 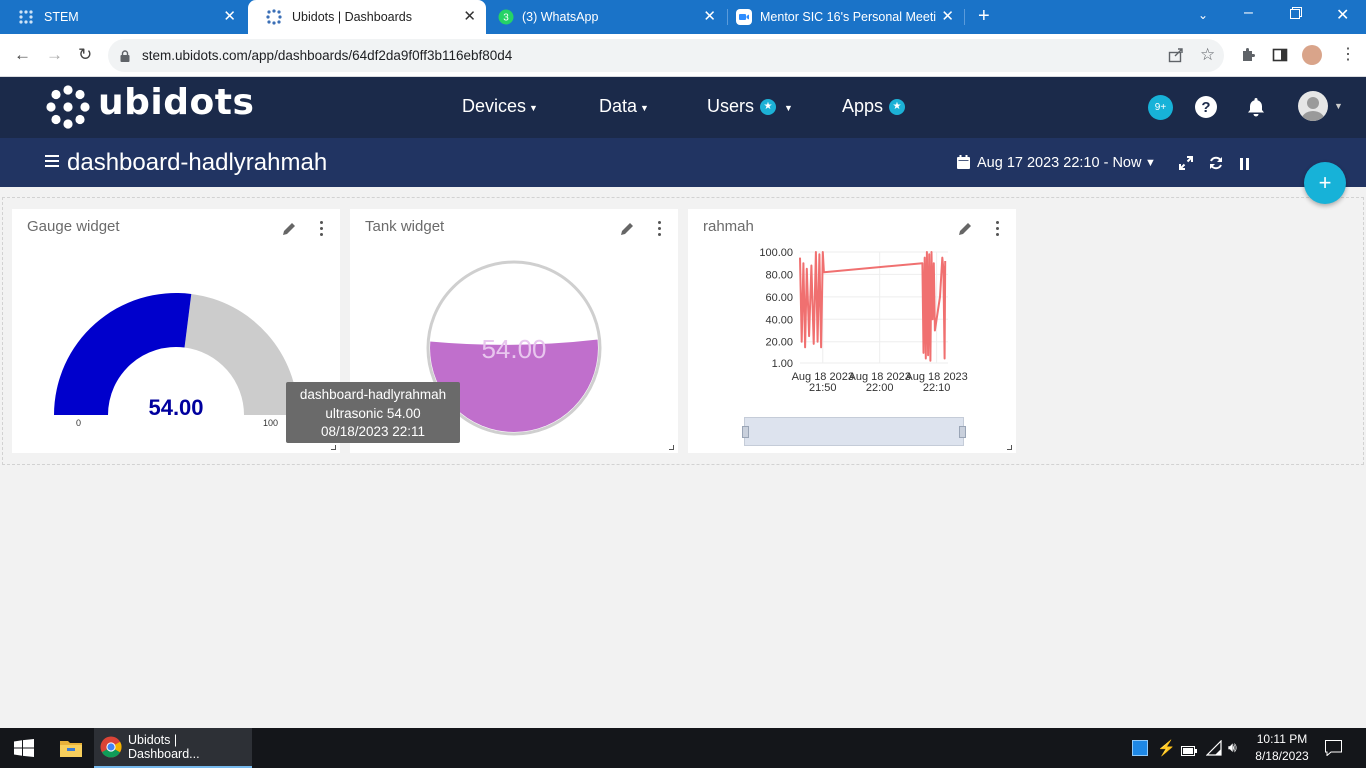 I want to click on y-tick-label: 80.00, so click(x=779, y=275).